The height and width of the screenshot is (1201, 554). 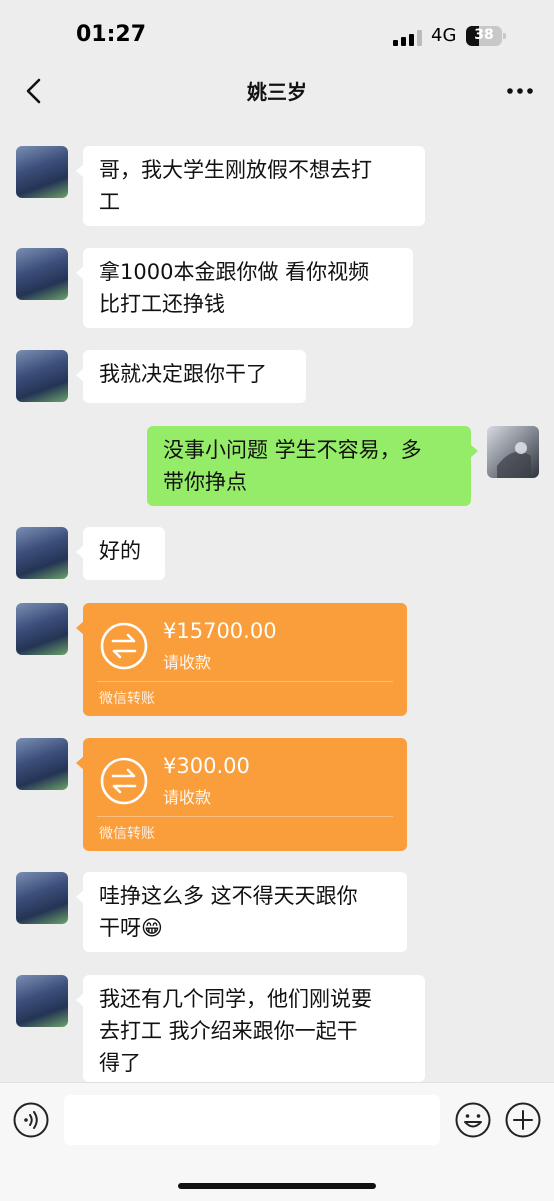 What do you see at coordinates (205, 482) in the screenshot?
I see `message-line: 带你挣点` at bounding box center [205, 482].